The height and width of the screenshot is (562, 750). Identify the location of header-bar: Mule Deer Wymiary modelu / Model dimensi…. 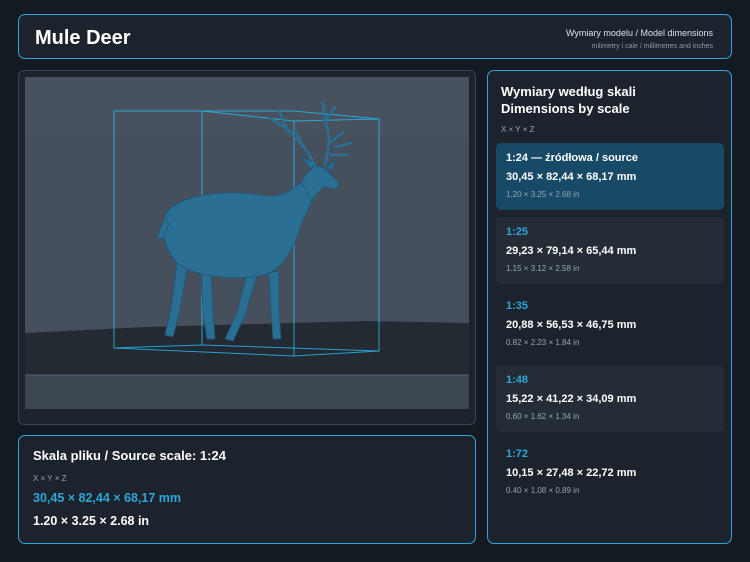
(375, 36).